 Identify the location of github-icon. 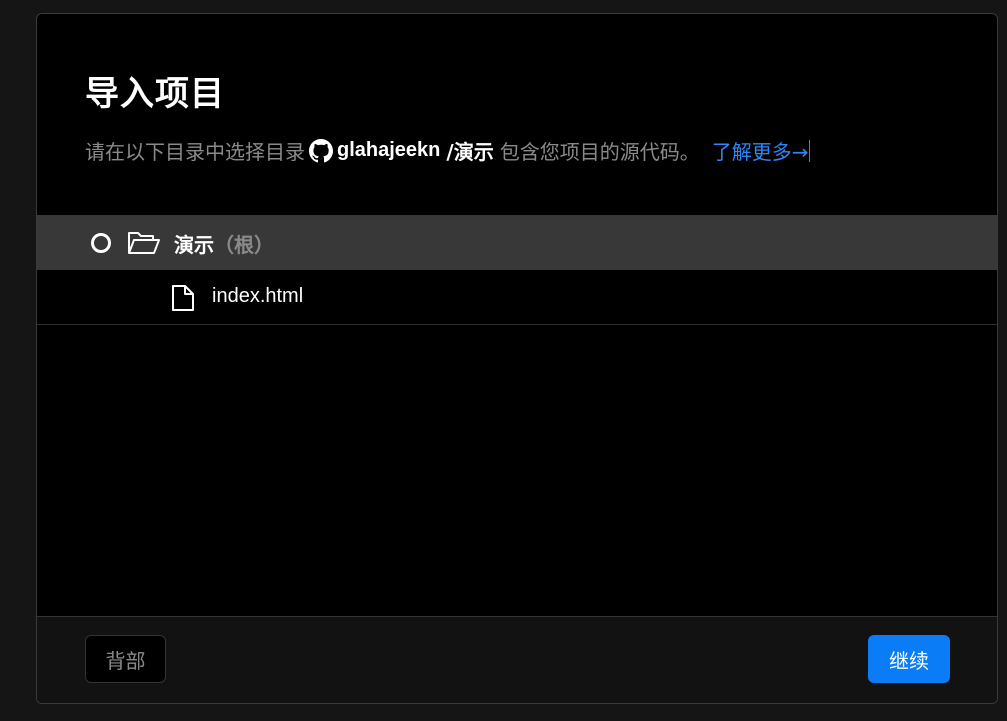
(321, 150).